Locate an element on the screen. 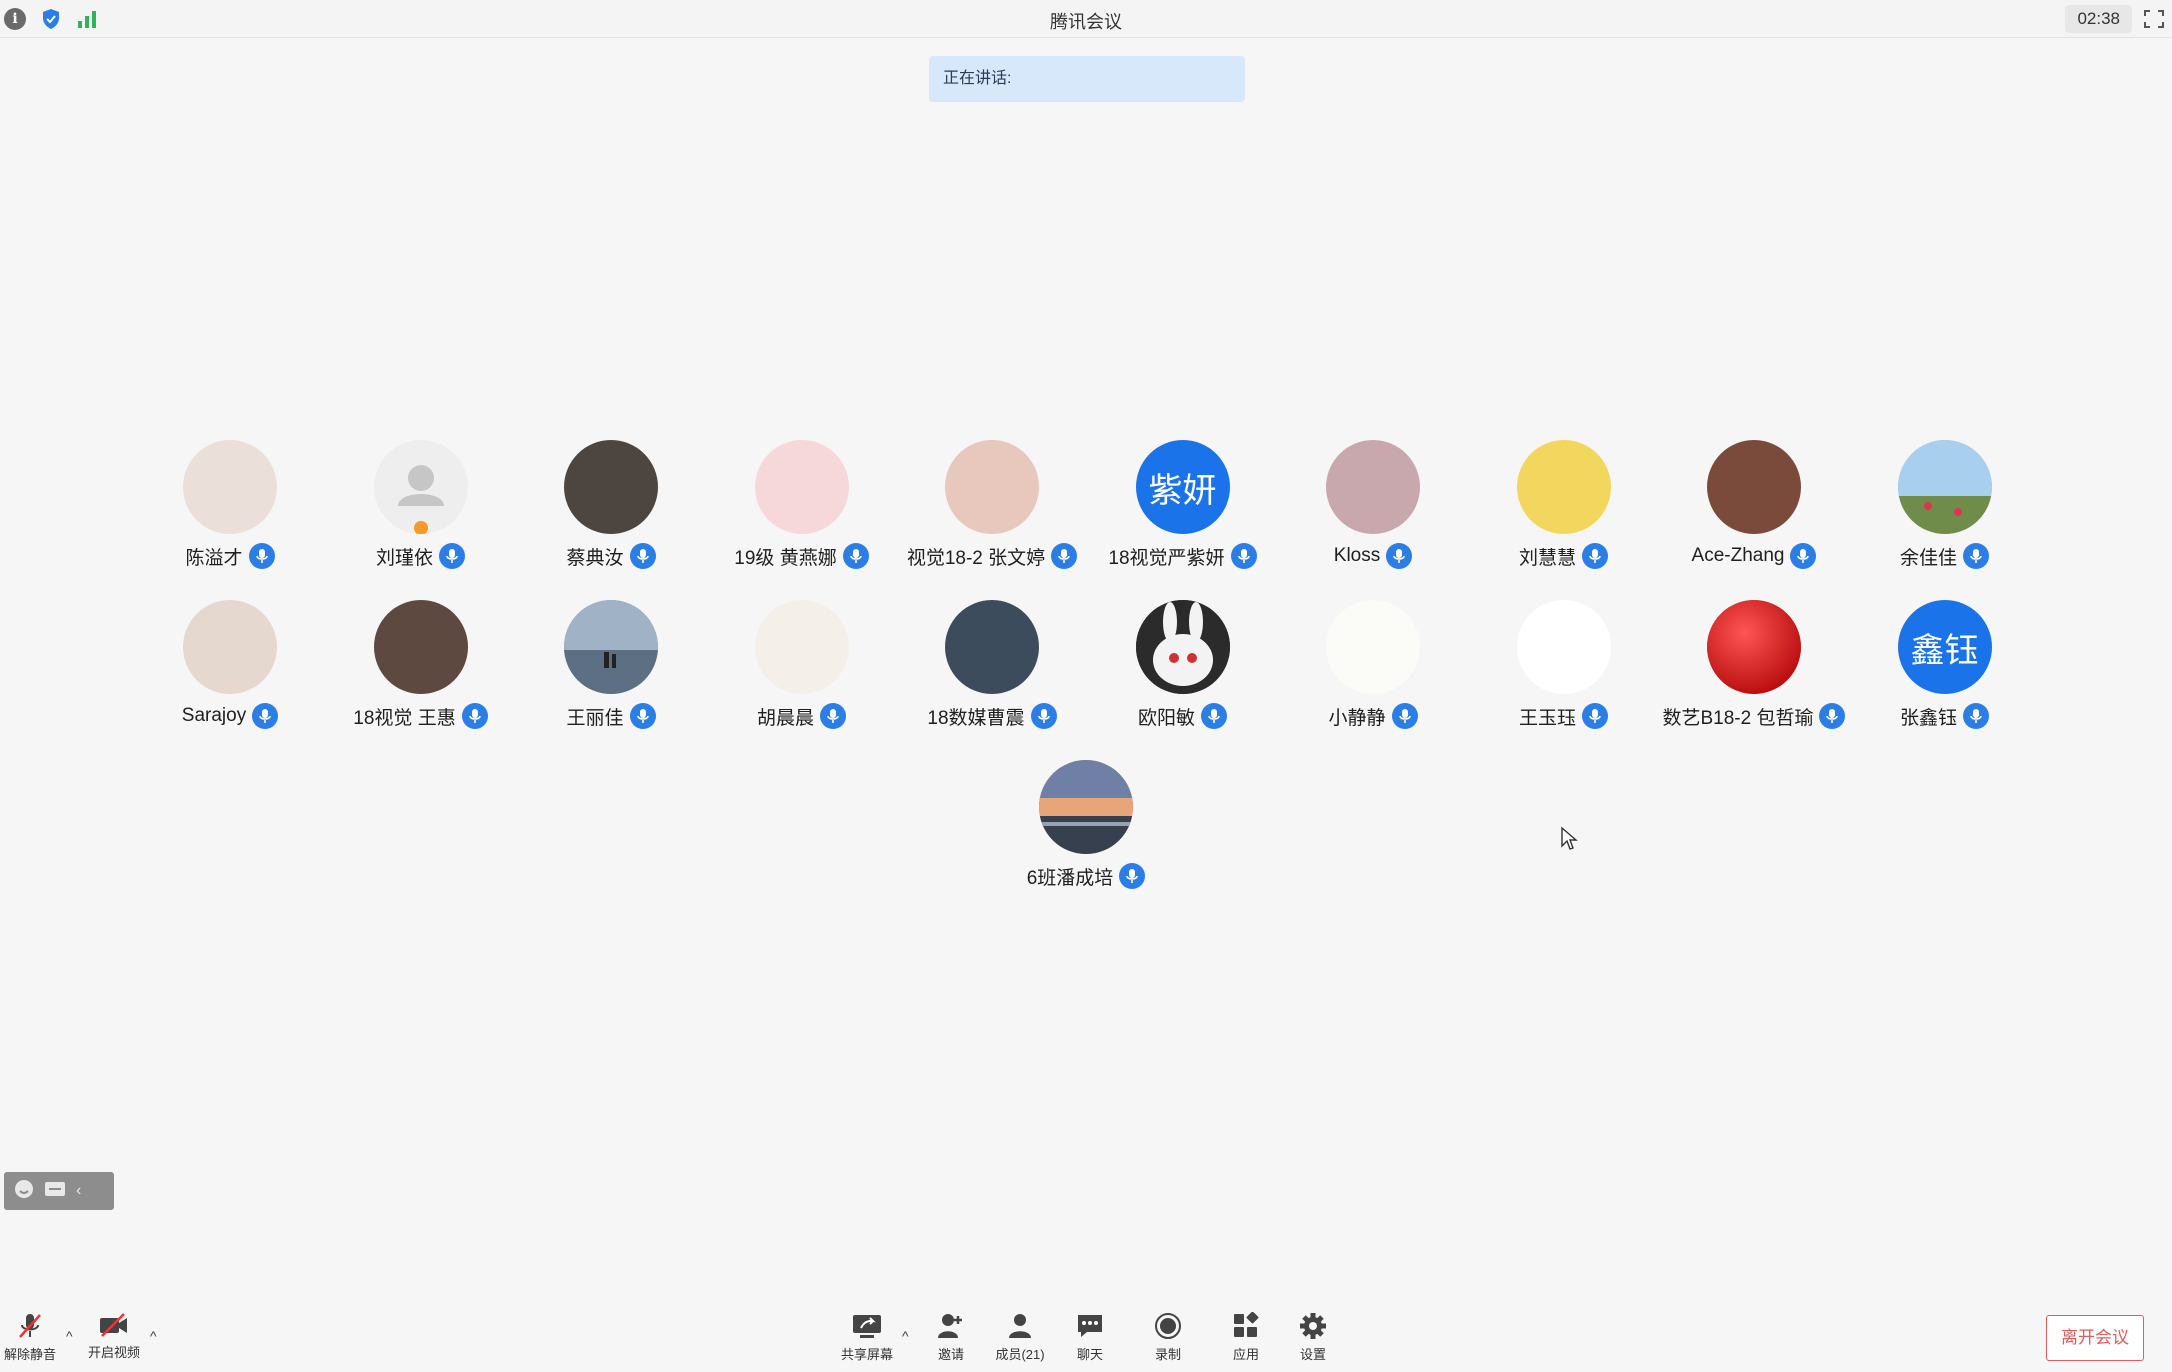 This screenshot has width=2172, height=1372. participant-tile: 陈溢才 is located at coordinates (230, 510).